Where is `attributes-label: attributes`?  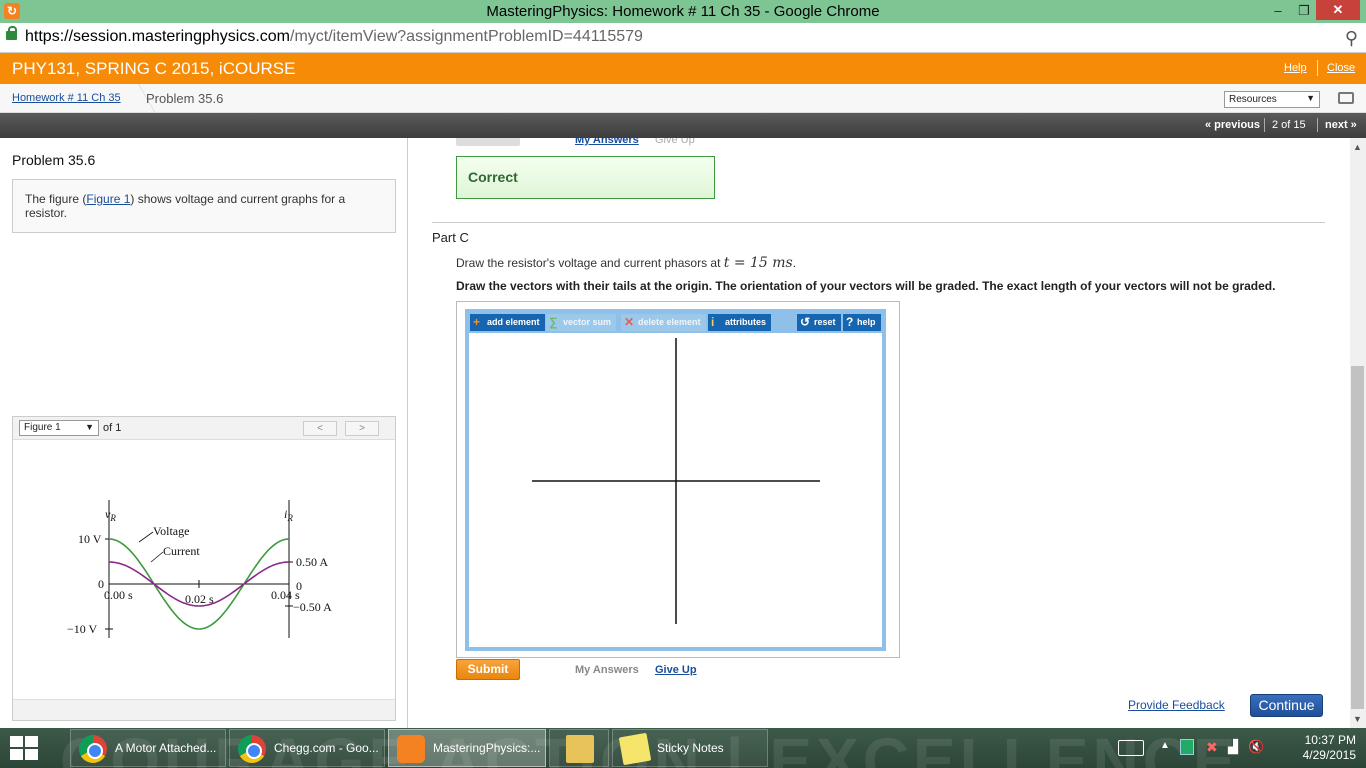 attributes-label: attributes is located at coordinates (746, 322).